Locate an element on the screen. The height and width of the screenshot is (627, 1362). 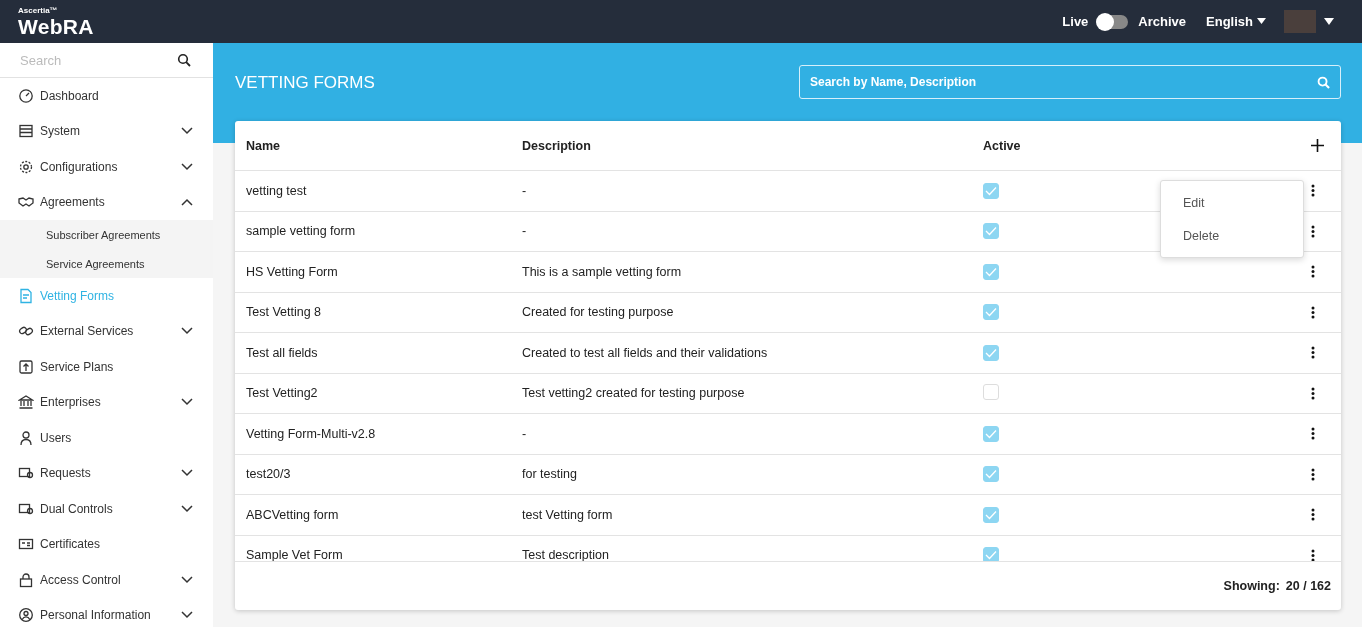
showing-count: 20 / 162 is located at coordinates (1308, 586).